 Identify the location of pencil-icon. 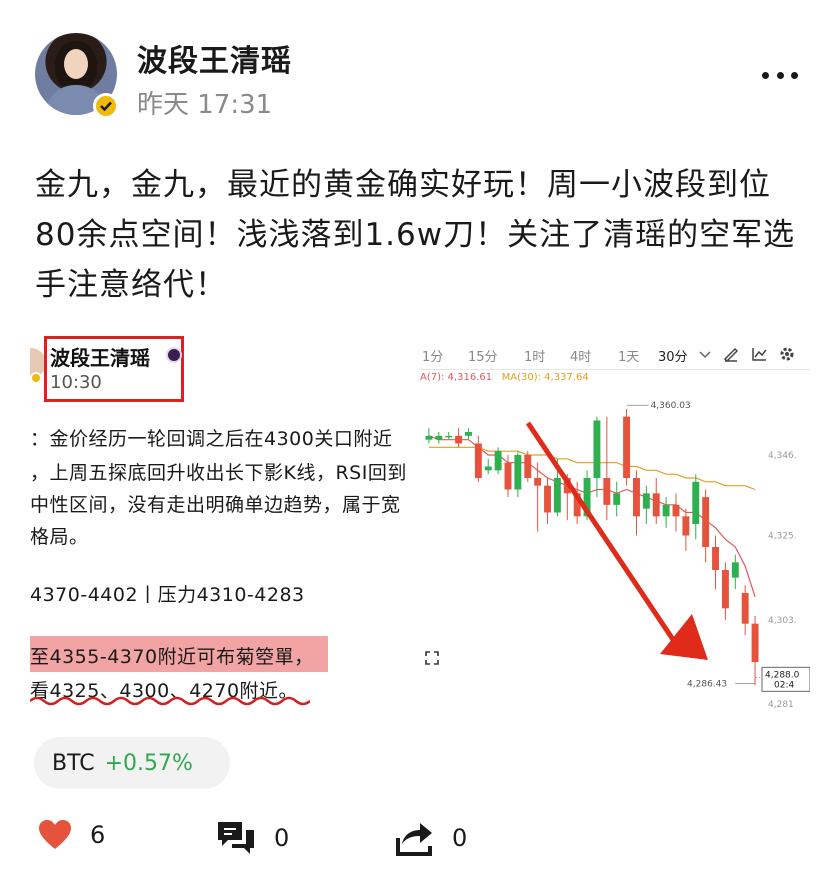
(731, 355).